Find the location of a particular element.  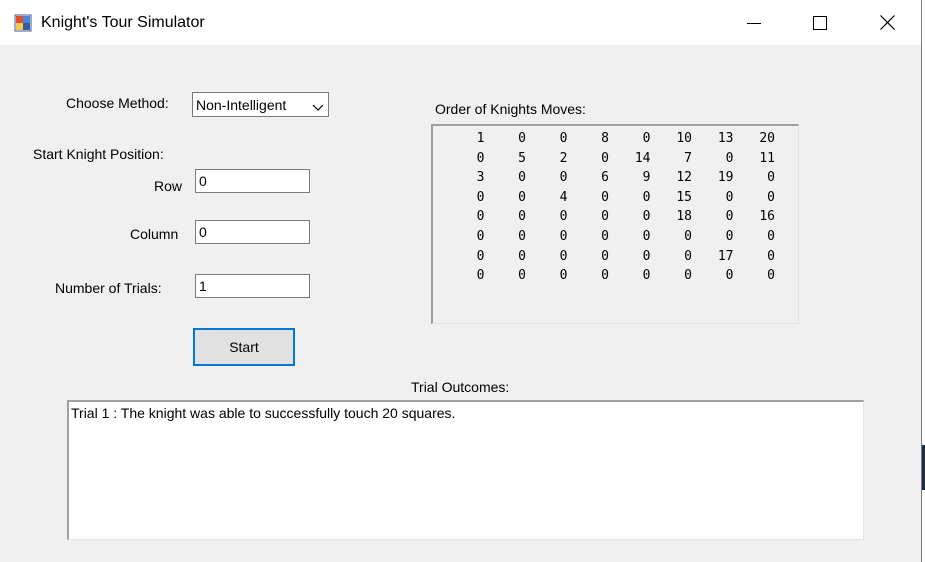

column-label: Column is located at coordinates (154, 234).